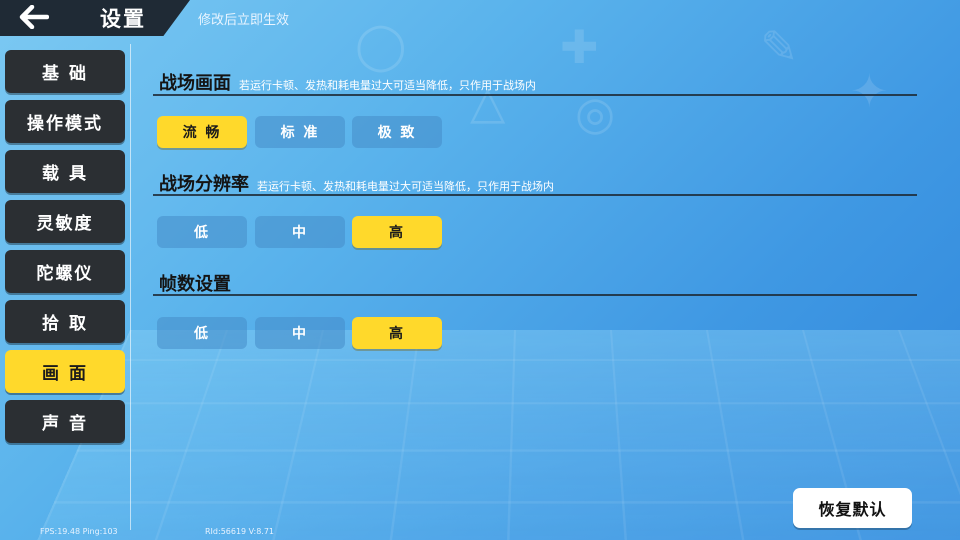 The height and width of the screenshot is (540, 960). Describe the element at coordinates (779, 47) in the screenshot. I see `pencil-decoration-icon: ✎` at that location.